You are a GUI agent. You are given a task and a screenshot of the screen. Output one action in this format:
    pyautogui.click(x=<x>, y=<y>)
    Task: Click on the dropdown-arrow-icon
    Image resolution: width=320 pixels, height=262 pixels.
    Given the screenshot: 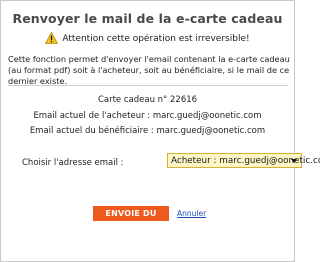 What is the action you would take?
    pyautogui.click(x=294, y=161)
    